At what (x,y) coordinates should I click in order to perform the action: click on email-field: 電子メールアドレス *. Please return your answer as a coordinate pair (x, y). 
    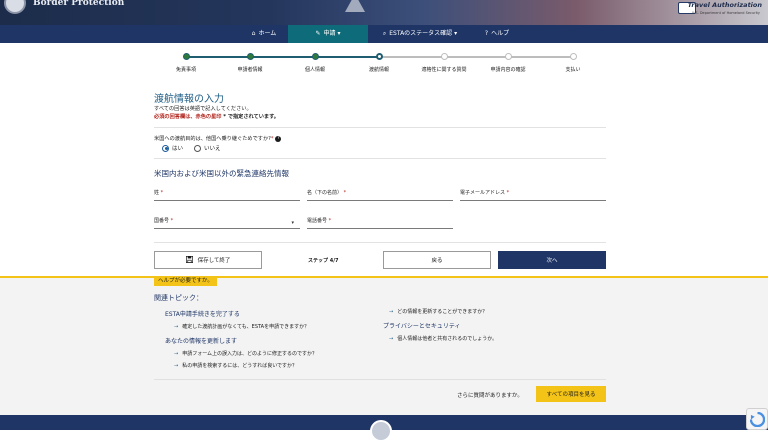
    Looking at the image, I should click on (533, 195).